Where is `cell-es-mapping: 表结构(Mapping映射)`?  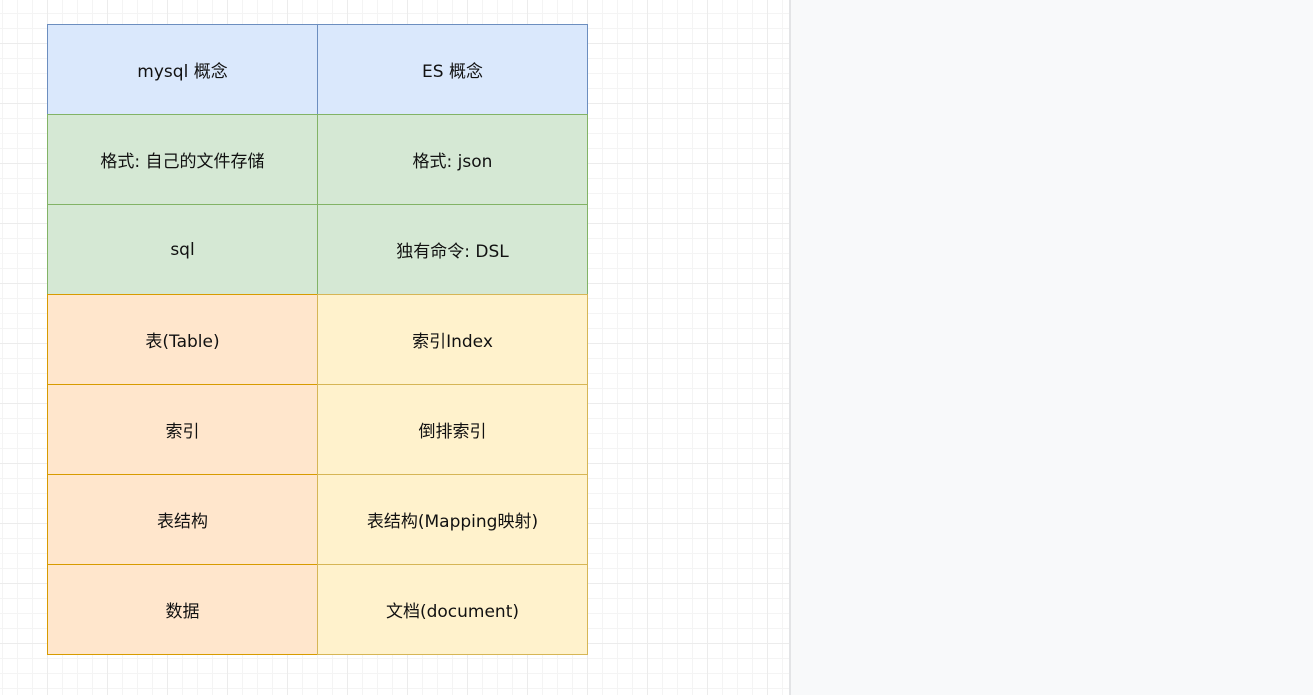
cell-es-mapping: 表结构(Mapping映射) is located at coordinates (452, 519).